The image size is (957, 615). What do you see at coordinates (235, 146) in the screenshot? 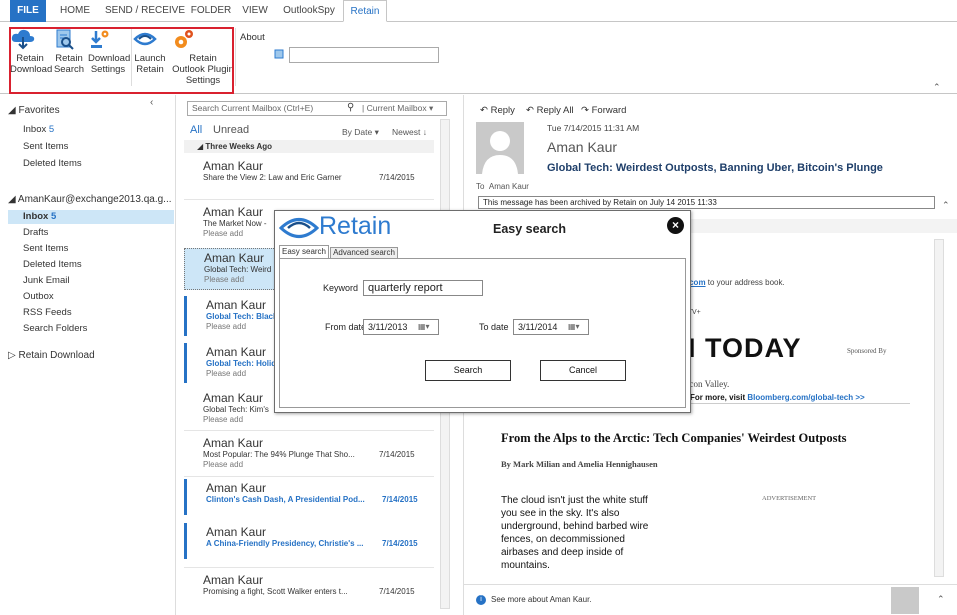
I see `group-header-label: ◢ Three Weeks Ago` at bounding box center [235, 146].